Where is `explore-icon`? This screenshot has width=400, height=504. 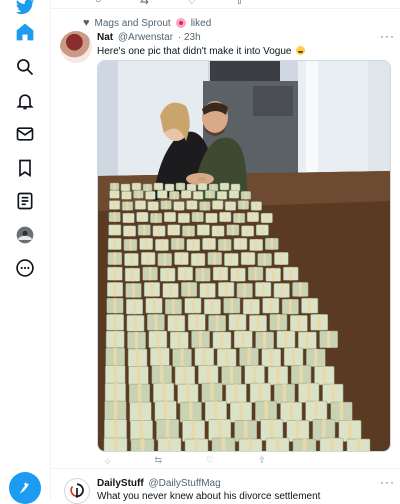
explore-icon is located at coordinates (25, 67).